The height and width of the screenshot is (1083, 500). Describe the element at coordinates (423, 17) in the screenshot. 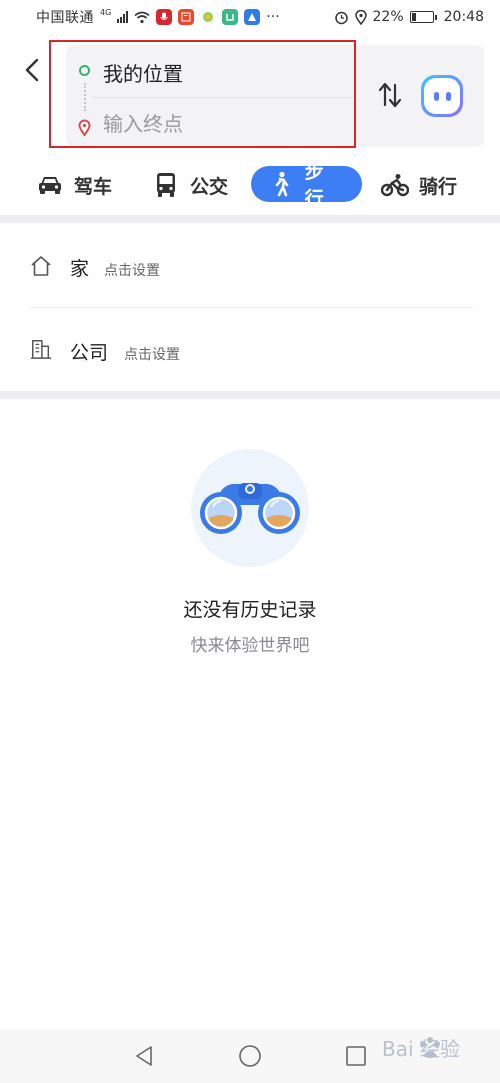

I see `battery-icon` at that location.